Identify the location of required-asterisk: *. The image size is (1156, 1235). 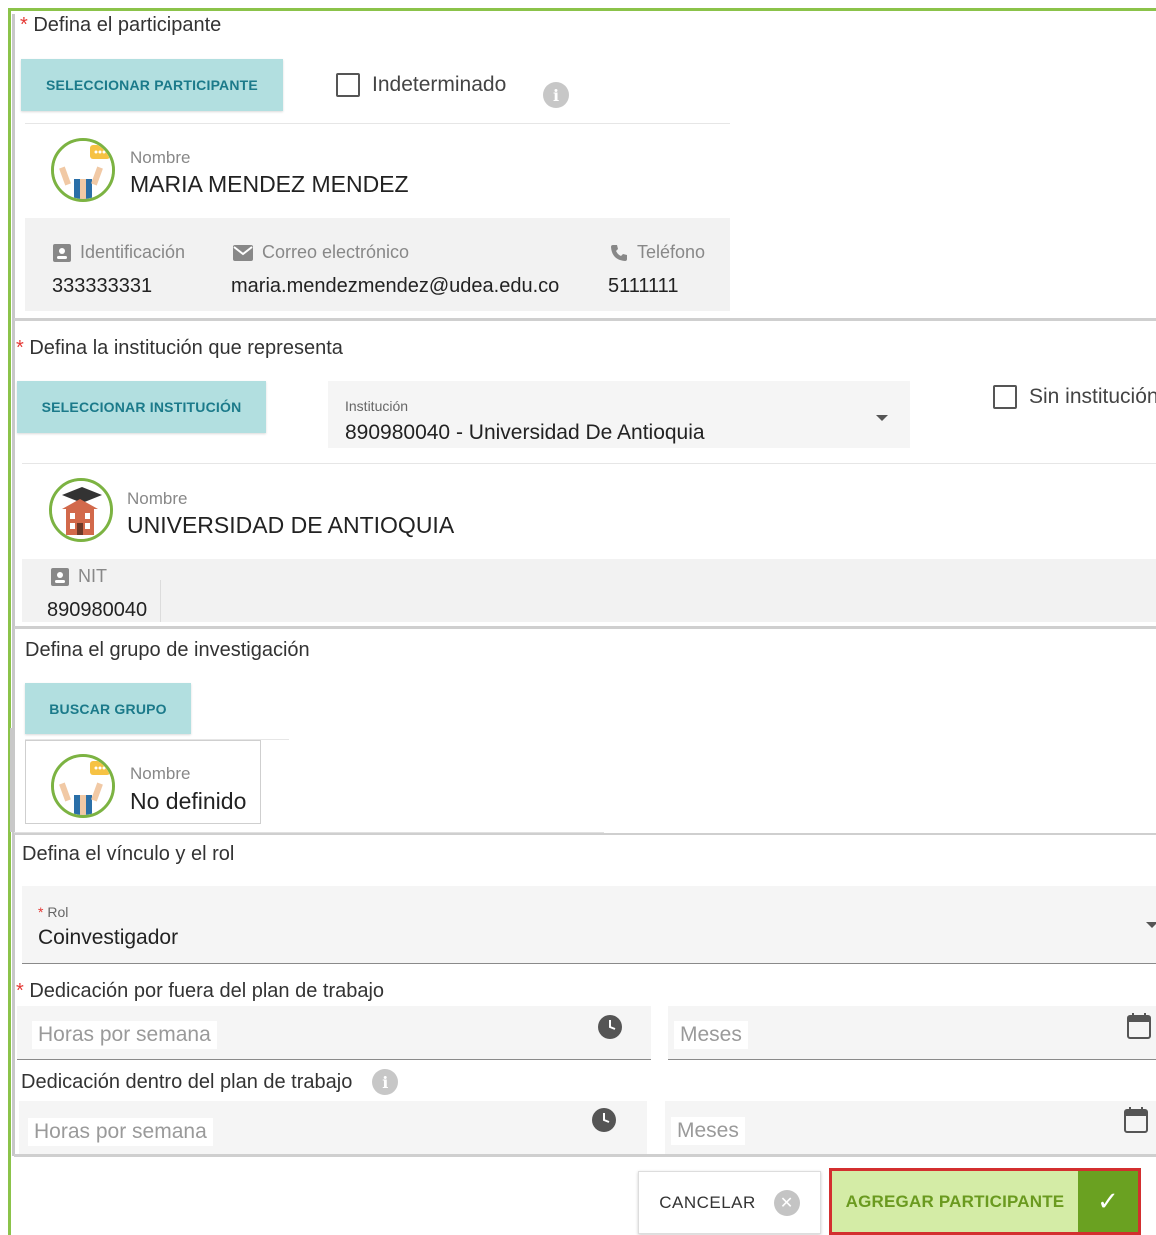
(24, 25).